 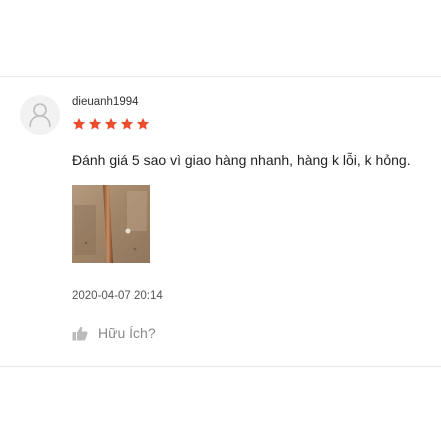 What do you see at coordinates (220, 366) in the screenshot?
I see `bottom-divider` at bounding box center [220, 366].